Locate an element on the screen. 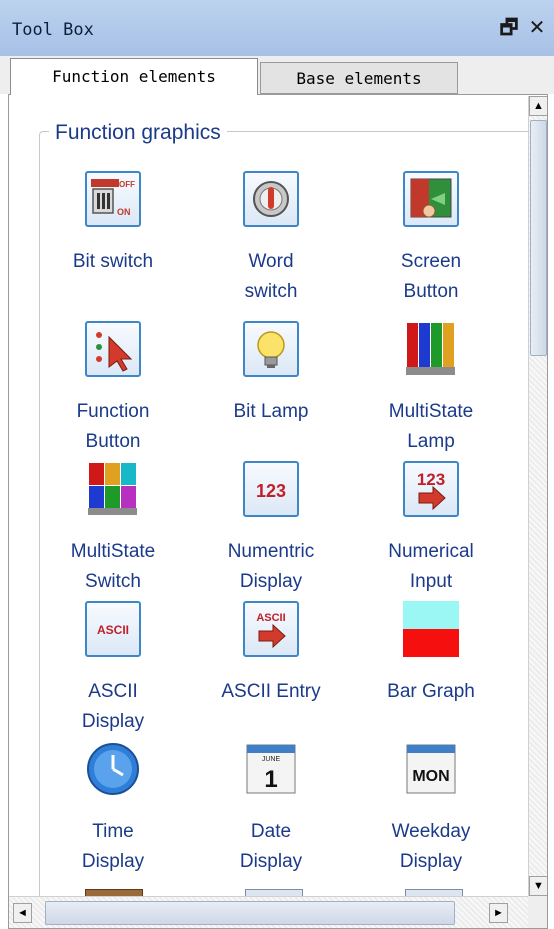 This screenshot has height=929, width=554. tool-item-bar-graph: Bar Graph is located at coordinates (431, 654).